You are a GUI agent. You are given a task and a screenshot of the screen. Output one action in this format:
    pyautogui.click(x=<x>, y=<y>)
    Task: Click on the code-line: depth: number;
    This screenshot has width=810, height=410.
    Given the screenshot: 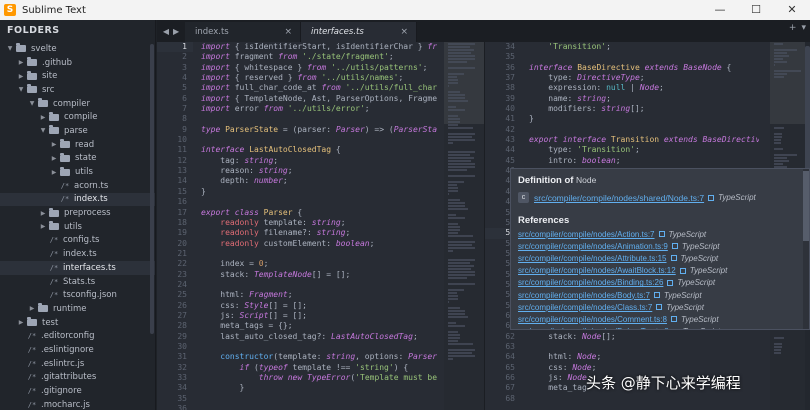 What is the action you would take?
    pyautogui.click(x=321, y=181)
    